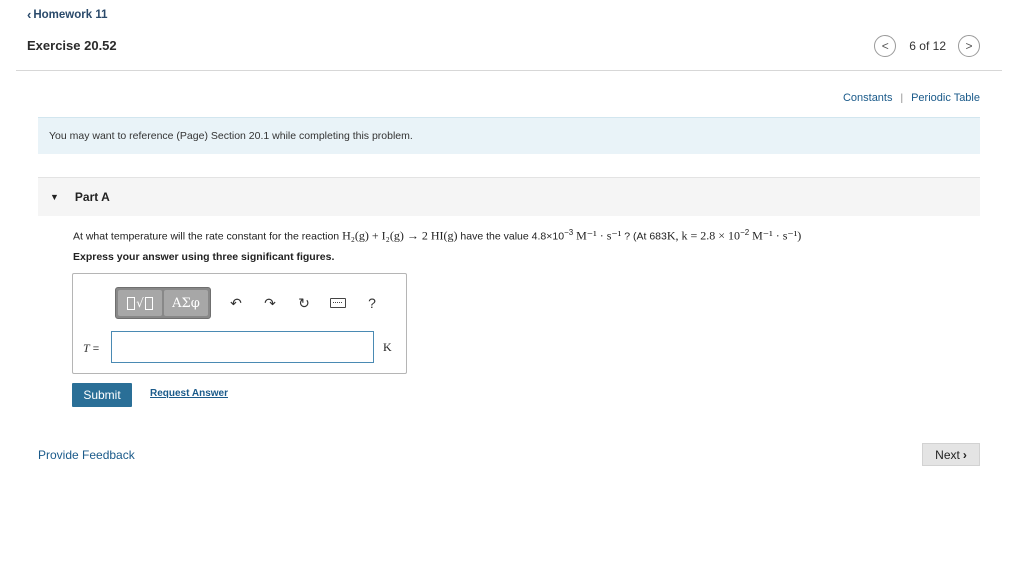  What do you see at coordinates (186, 303) in the screenshot?
I see `greek-symbols-button: ΑΣφ` at bounding box center [186, 303].